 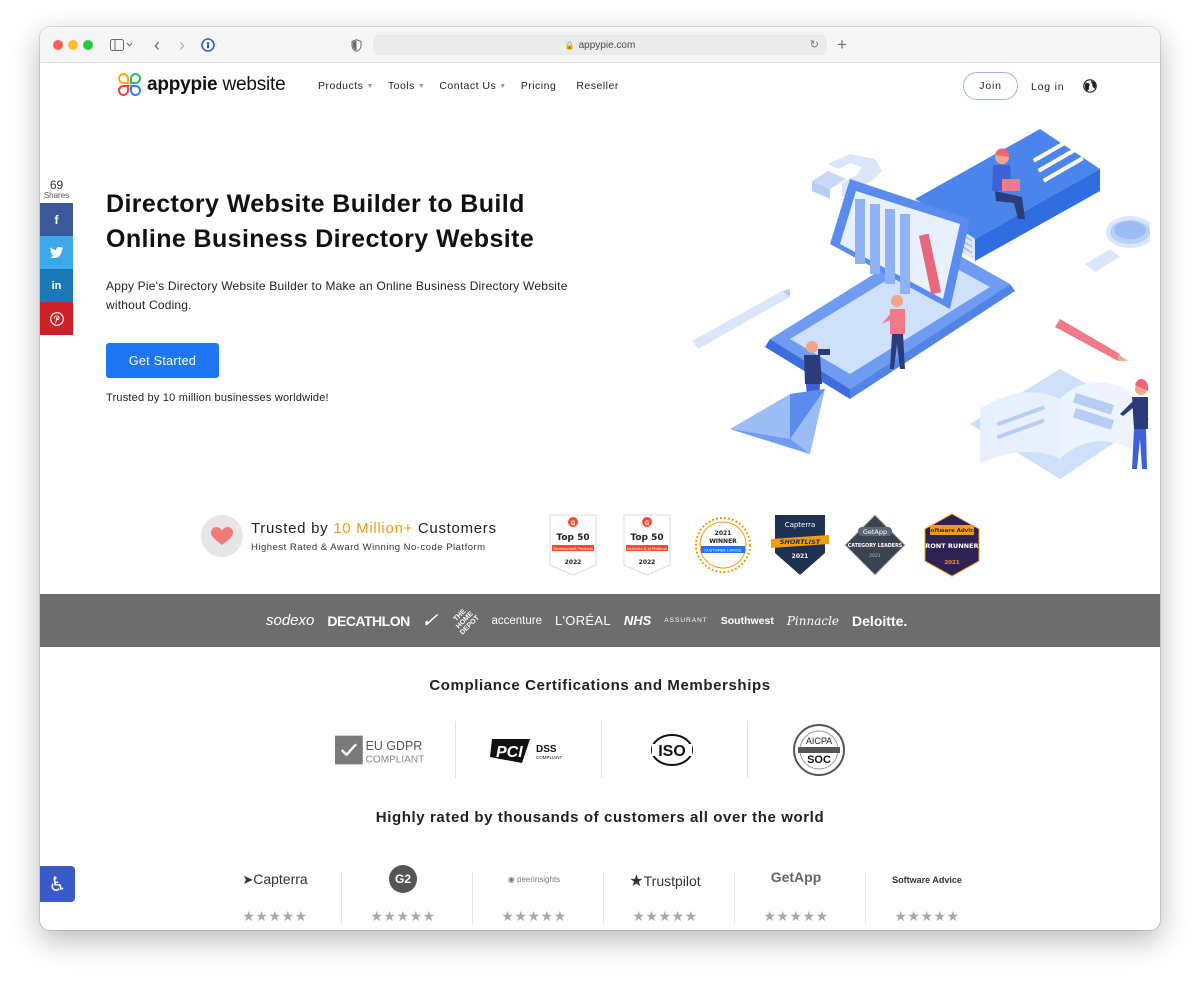 I want to click on badge-3-label: CUSTOMER CHOICE, so click(x=723, y=550).